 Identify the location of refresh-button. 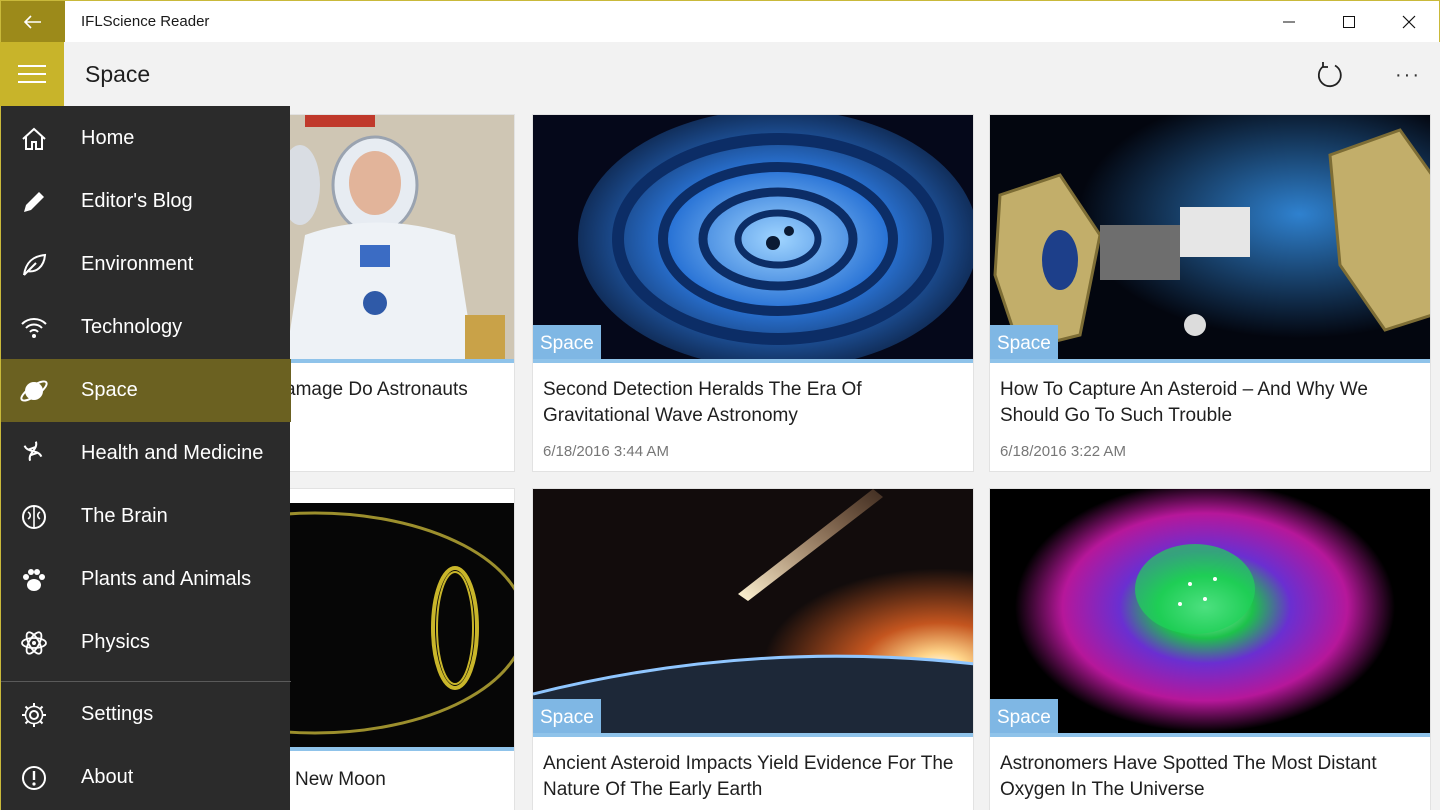
(1330, 75).